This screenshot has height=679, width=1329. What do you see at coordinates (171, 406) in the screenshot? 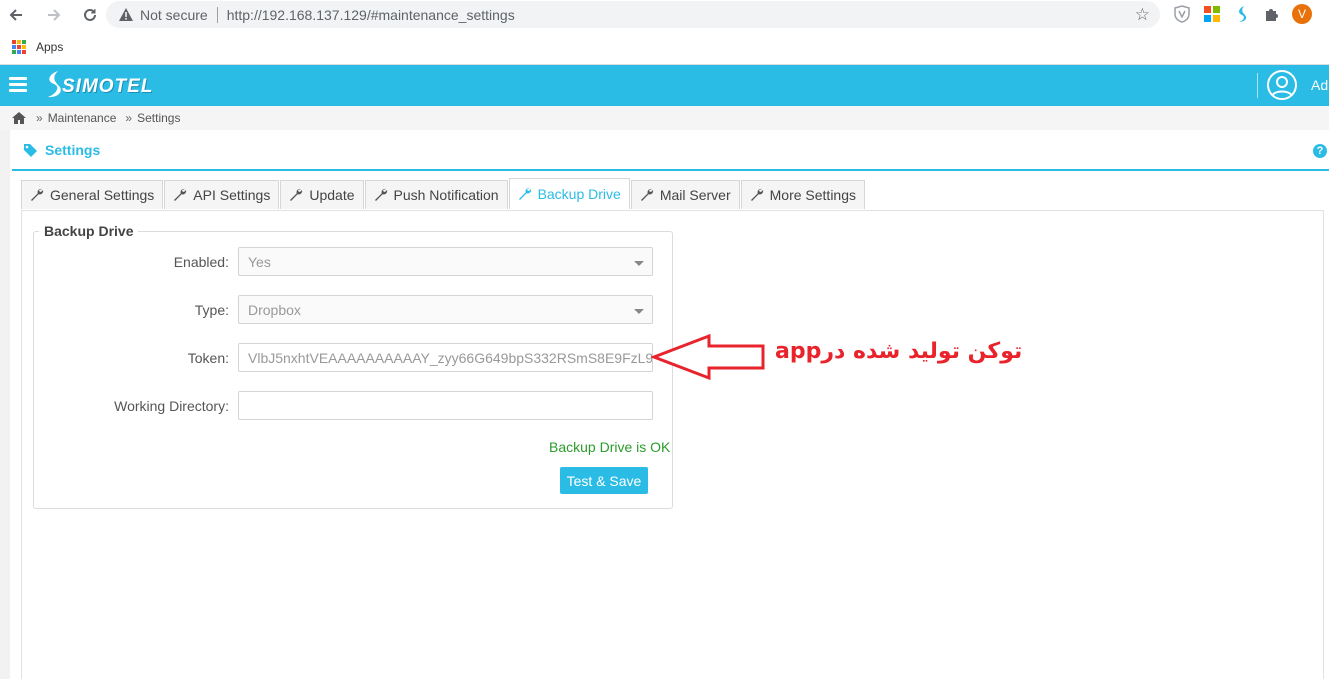
I see `working-directory-label: Working Directory:` at bounding box center [171, 406].